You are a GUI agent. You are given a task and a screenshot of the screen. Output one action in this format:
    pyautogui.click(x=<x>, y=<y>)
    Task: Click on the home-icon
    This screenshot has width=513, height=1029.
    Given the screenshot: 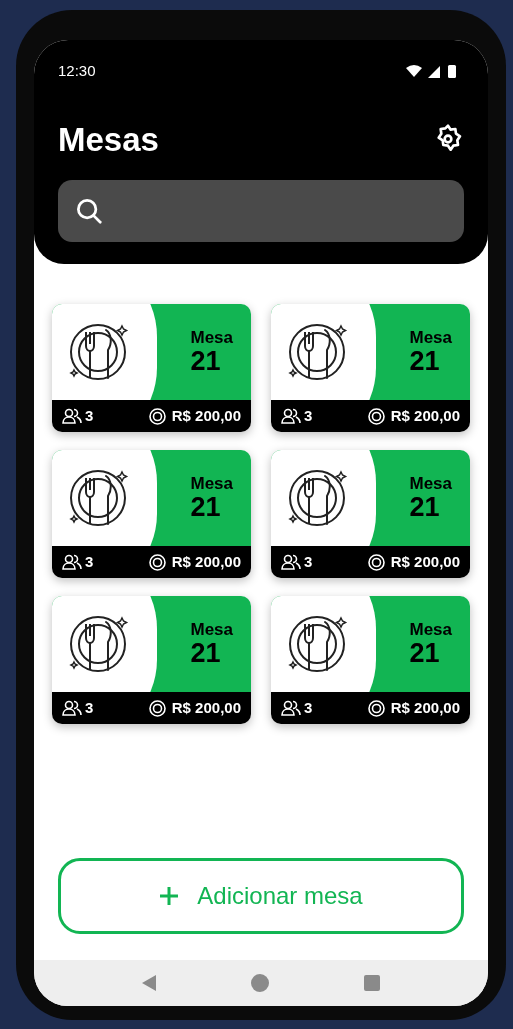 What is the action you would take?
    pyautogui.click(x=260, y=983)
    